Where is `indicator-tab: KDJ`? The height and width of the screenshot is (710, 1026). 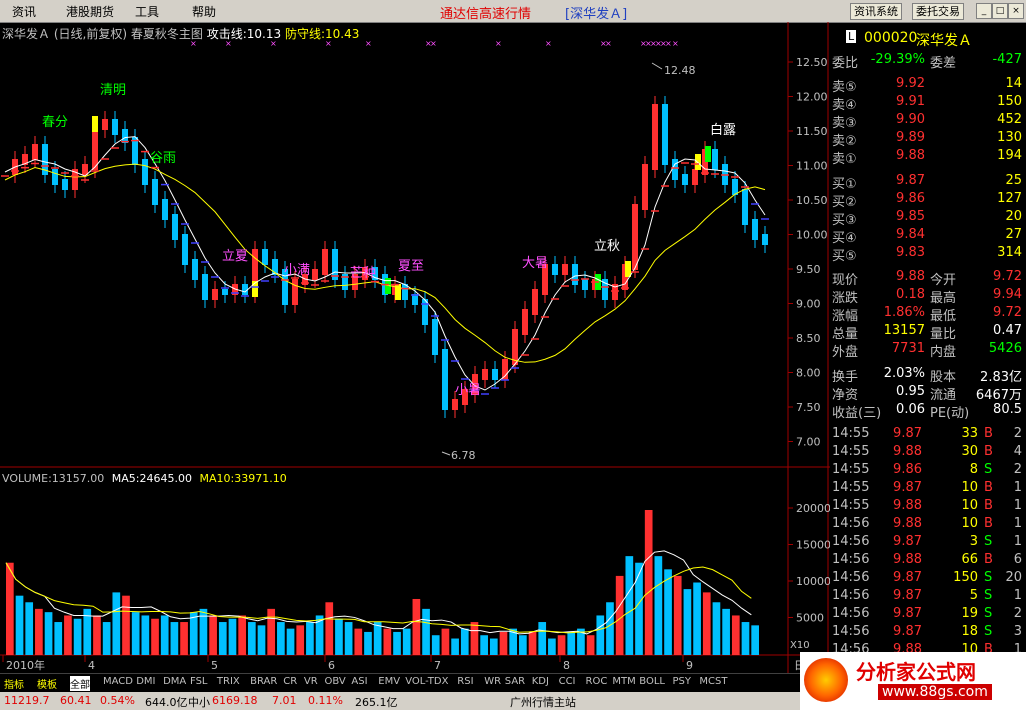 indicator-tab: KDJ is located at coordinates (540, 681).